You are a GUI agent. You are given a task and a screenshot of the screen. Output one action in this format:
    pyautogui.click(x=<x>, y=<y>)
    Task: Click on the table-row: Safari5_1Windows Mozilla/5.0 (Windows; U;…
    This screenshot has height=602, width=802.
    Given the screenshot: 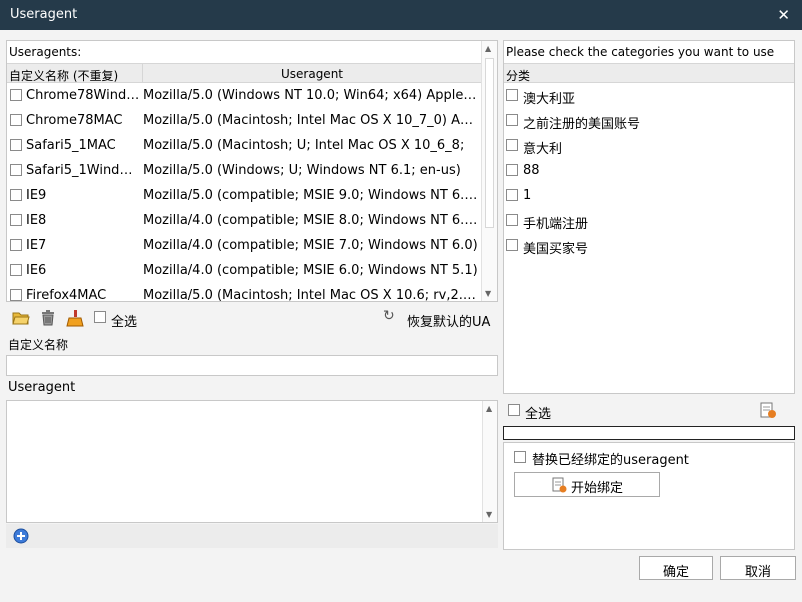 What is the action you would take?
    pyautogui.click(x=244, y=170)
    